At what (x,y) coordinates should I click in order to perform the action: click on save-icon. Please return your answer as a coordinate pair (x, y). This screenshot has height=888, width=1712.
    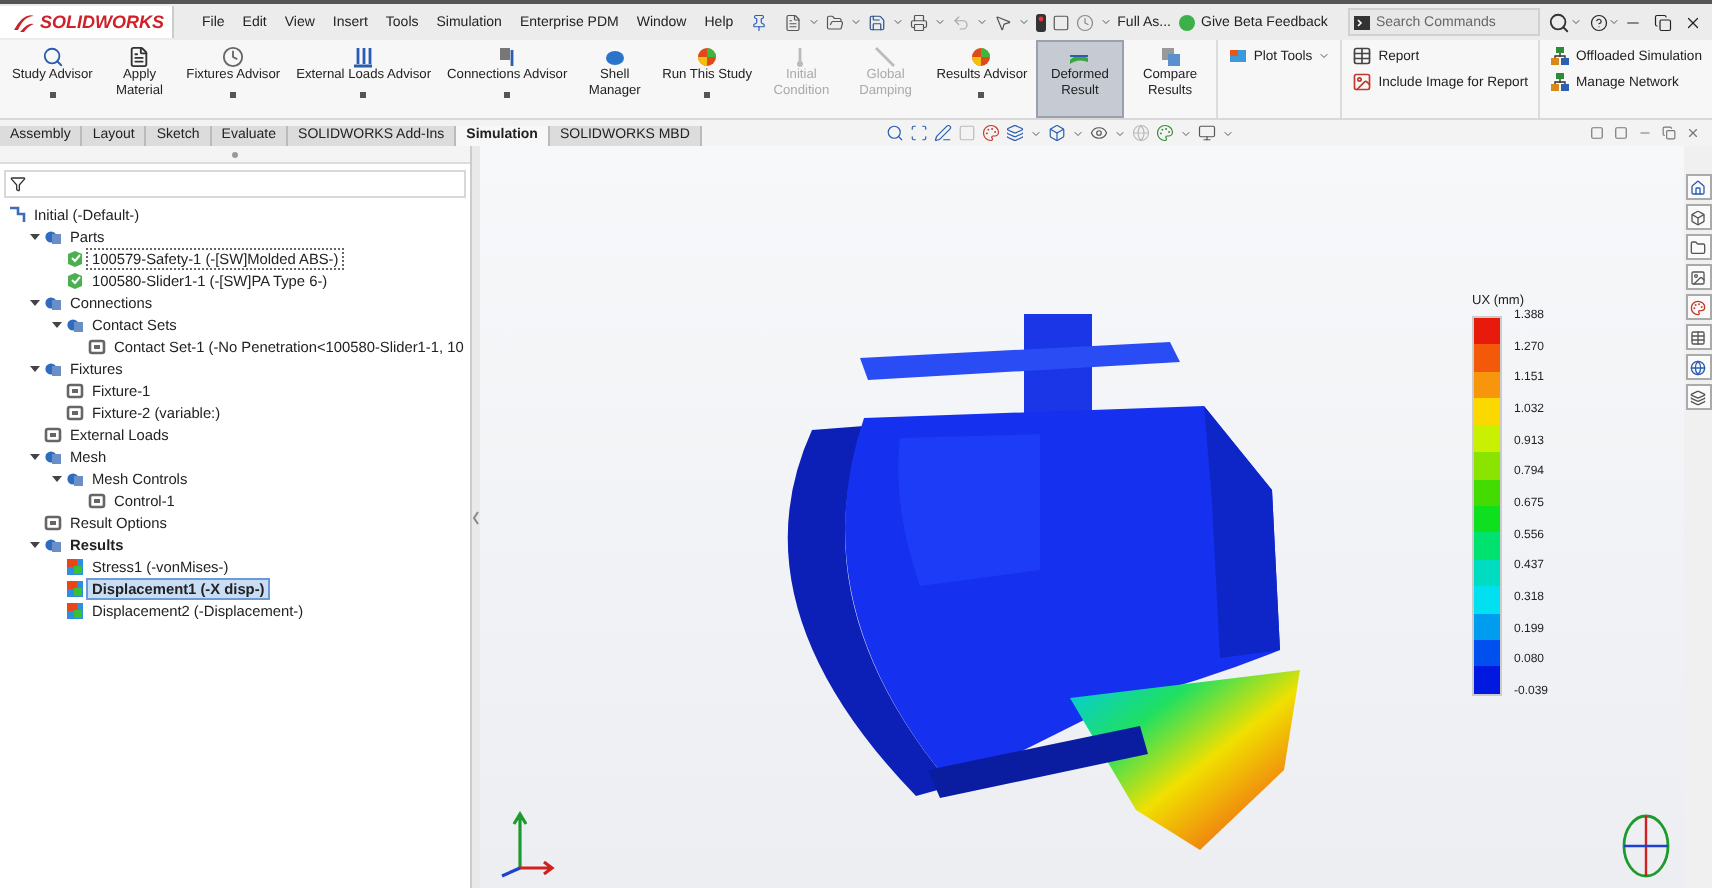
    Looking at the image, I should click on (876, 22).